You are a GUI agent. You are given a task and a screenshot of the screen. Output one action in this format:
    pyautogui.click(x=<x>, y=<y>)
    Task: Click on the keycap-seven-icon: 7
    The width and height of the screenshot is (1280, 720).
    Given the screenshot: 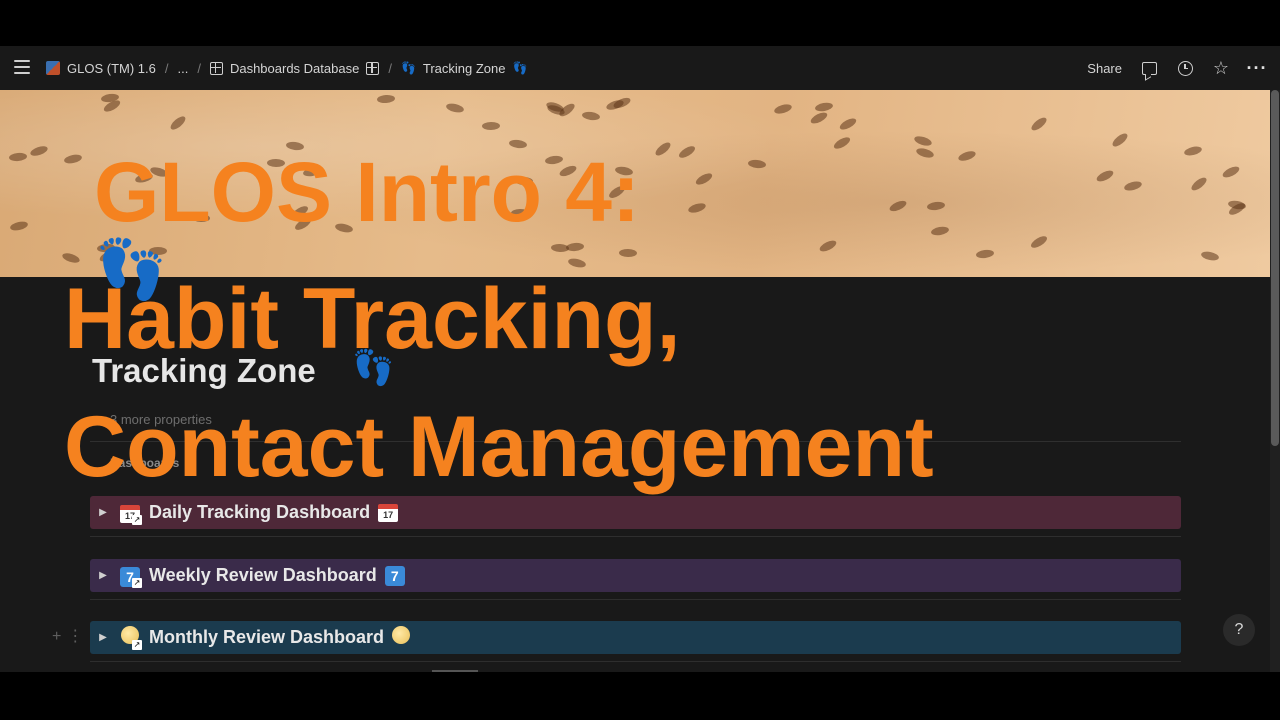 What is the action you would take?
    pyautogui.click(x=394, y=575)
    